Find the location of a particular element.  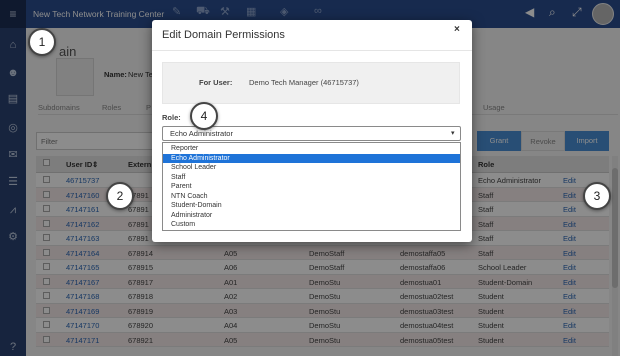

chevron-down-icon: ▾ is located at coordinates (453, 133).